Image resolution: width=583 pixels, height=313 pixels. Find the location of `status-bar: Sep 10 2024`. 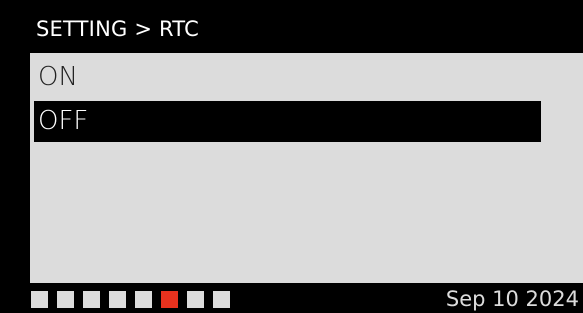

status-bar: Sep 10 2024 is located at coordinates (304, 298).